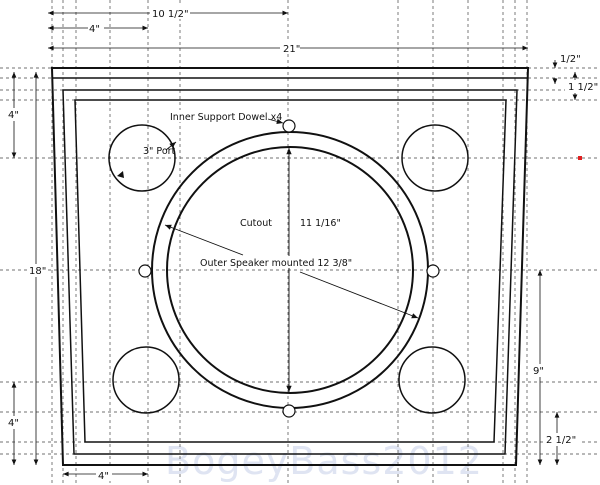 This screenshot has width=600, height=485. What do you see at coordinates (289, 411) in the screenshot?
I see `dowel-bottom` at bounding box center [289, 411].